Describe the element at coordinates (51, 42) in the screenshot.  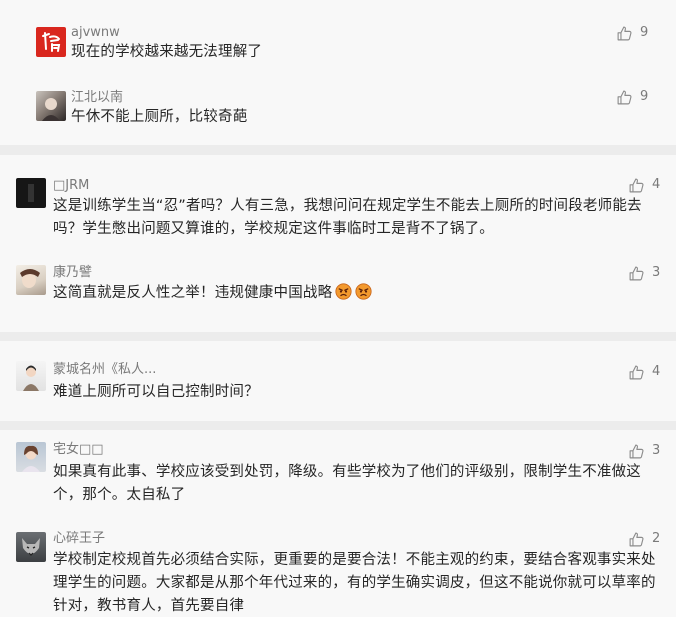
I see `calligraphy-fu-avatar` at that location.